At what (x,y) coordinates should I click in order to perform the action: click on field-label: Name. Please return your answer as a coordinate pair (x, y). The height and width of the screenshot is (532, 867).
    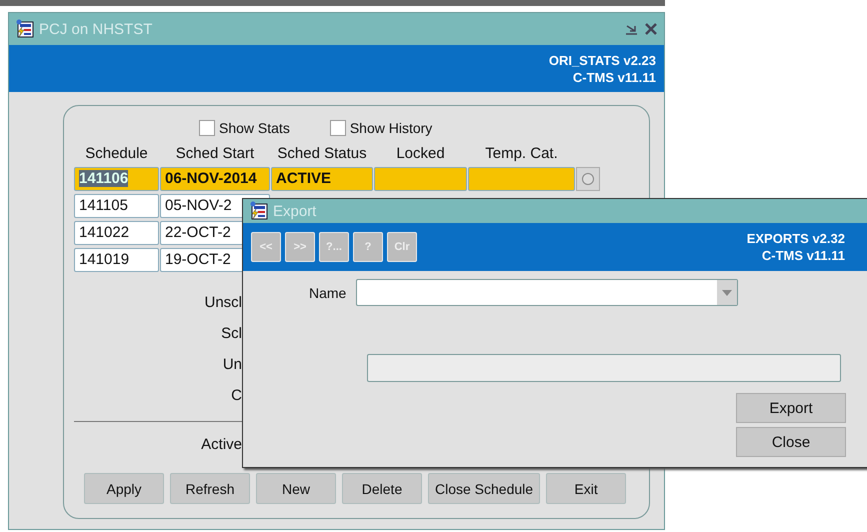
    Looking at the image, I should click on (327, 292).